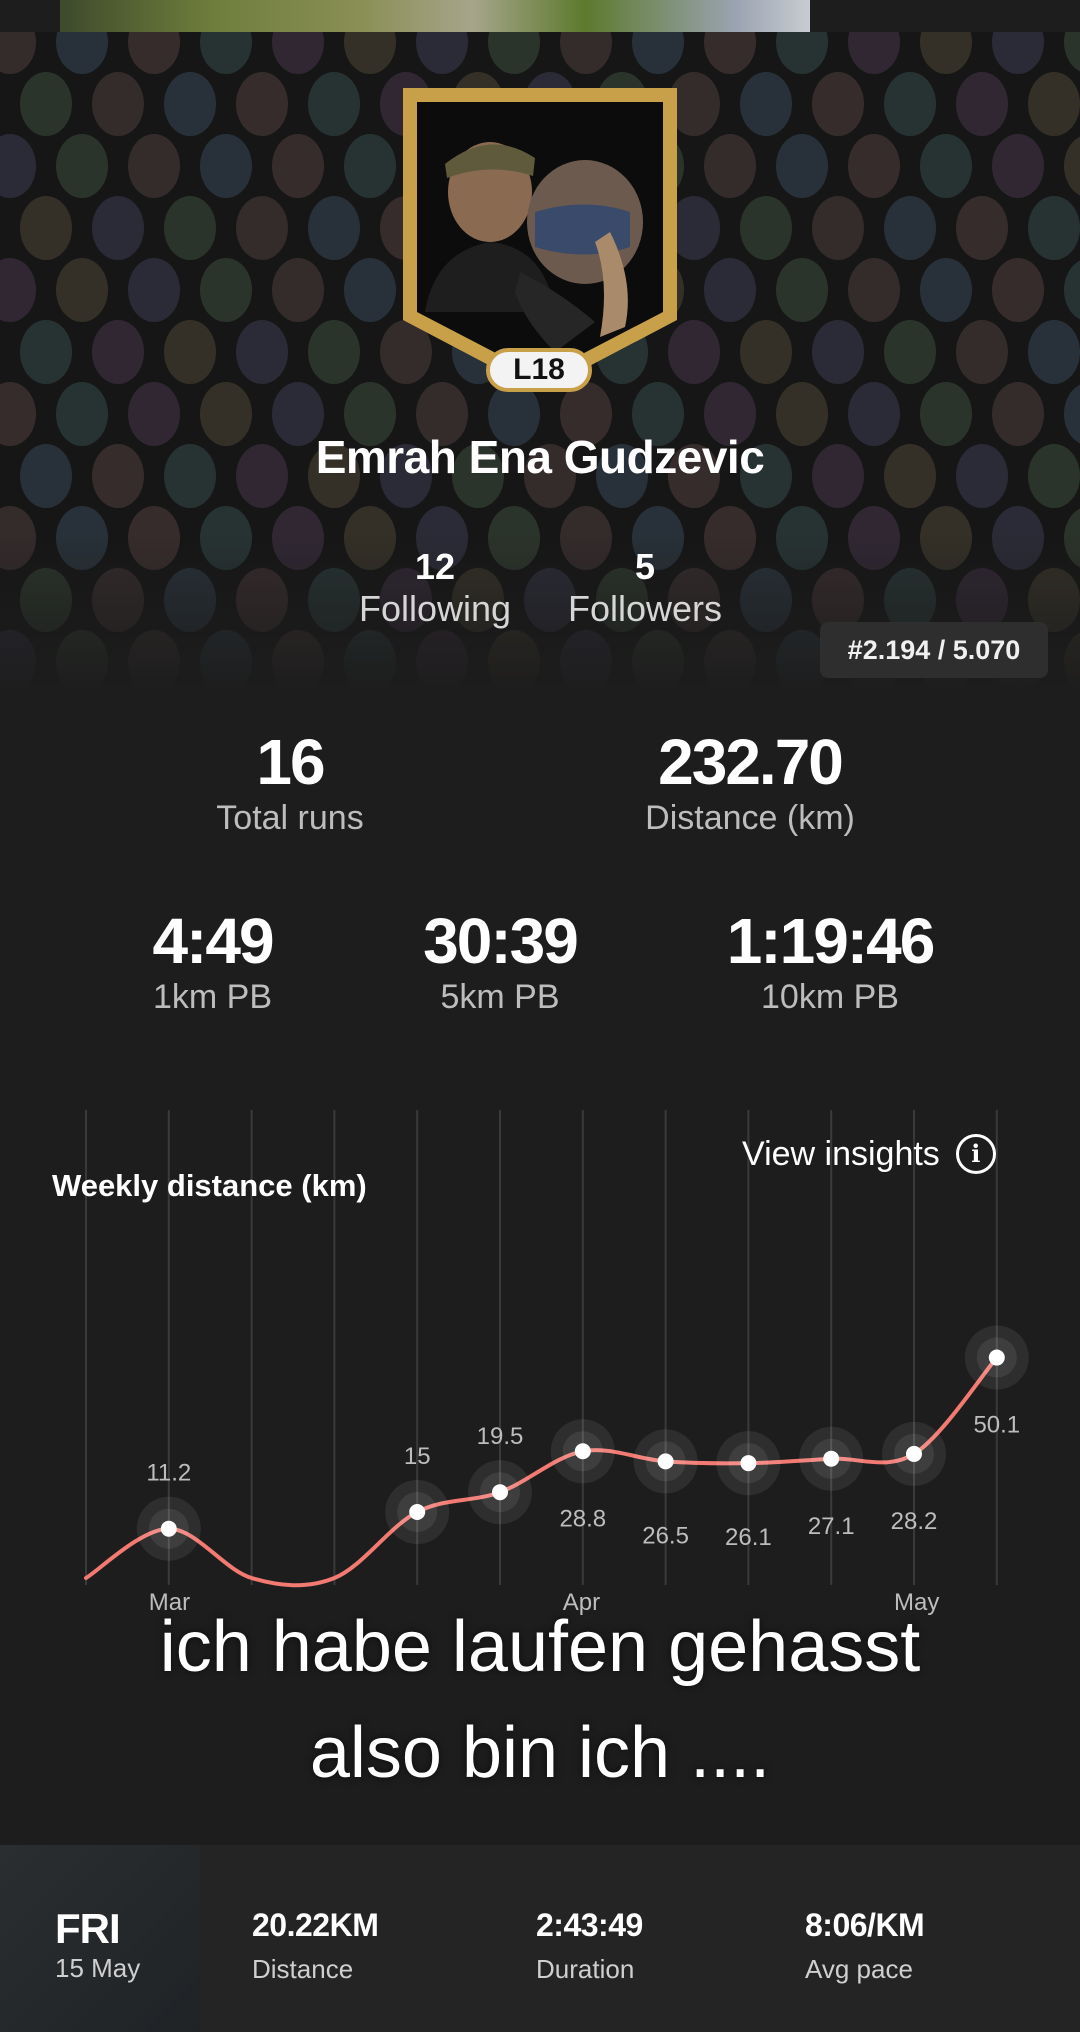 The image size is (1080, 2032). I want to click on activity-pace: 8:06/KM Avg pace, so click(865, 1946).